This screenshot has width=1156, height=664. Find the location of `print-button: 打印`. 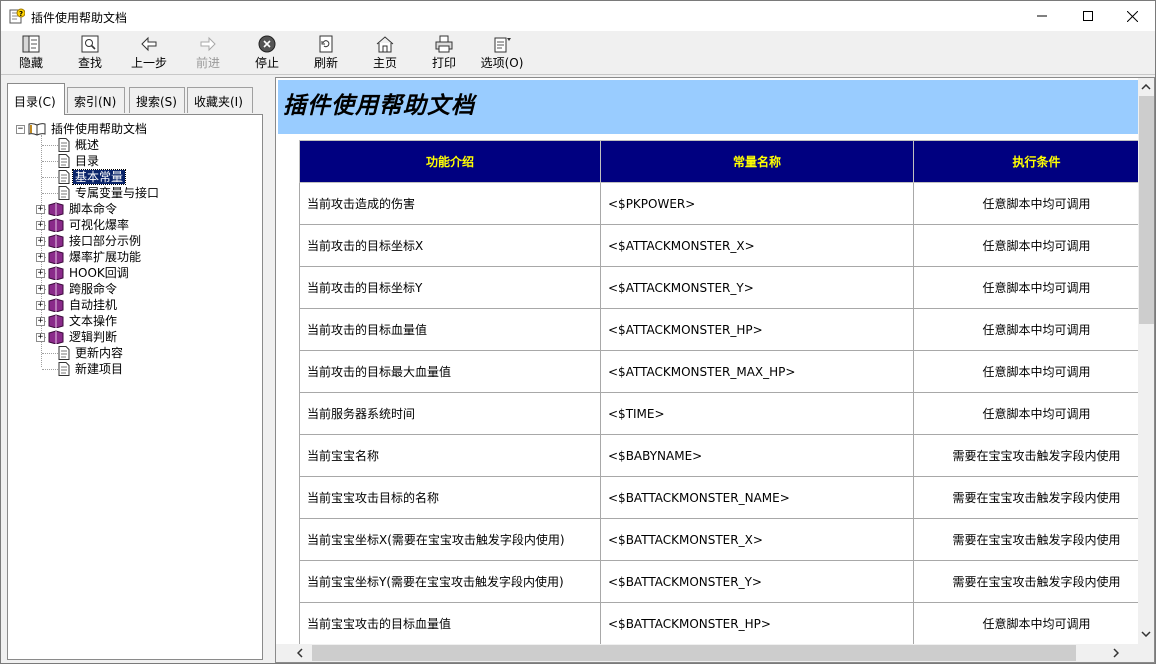

print-button: 打印 is located at coordinates (444, 53).